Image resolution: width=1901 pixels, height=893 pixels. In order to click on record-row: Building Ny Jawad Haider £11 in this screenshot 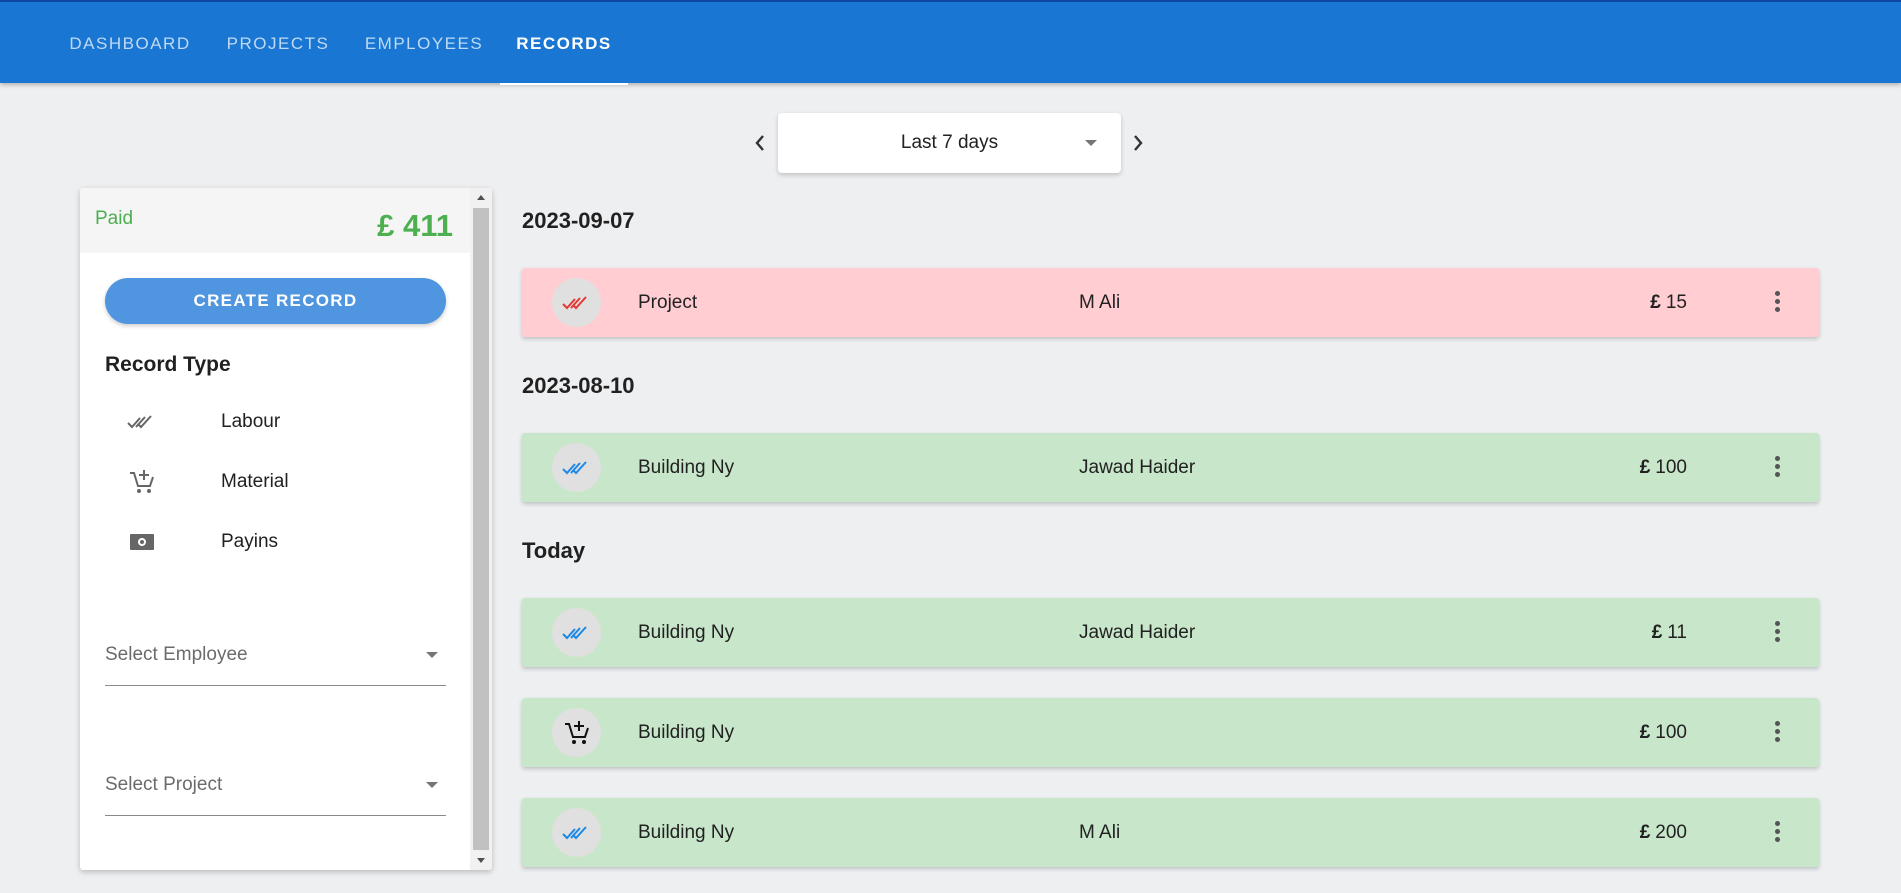, I will do `click(1170, 632)`.